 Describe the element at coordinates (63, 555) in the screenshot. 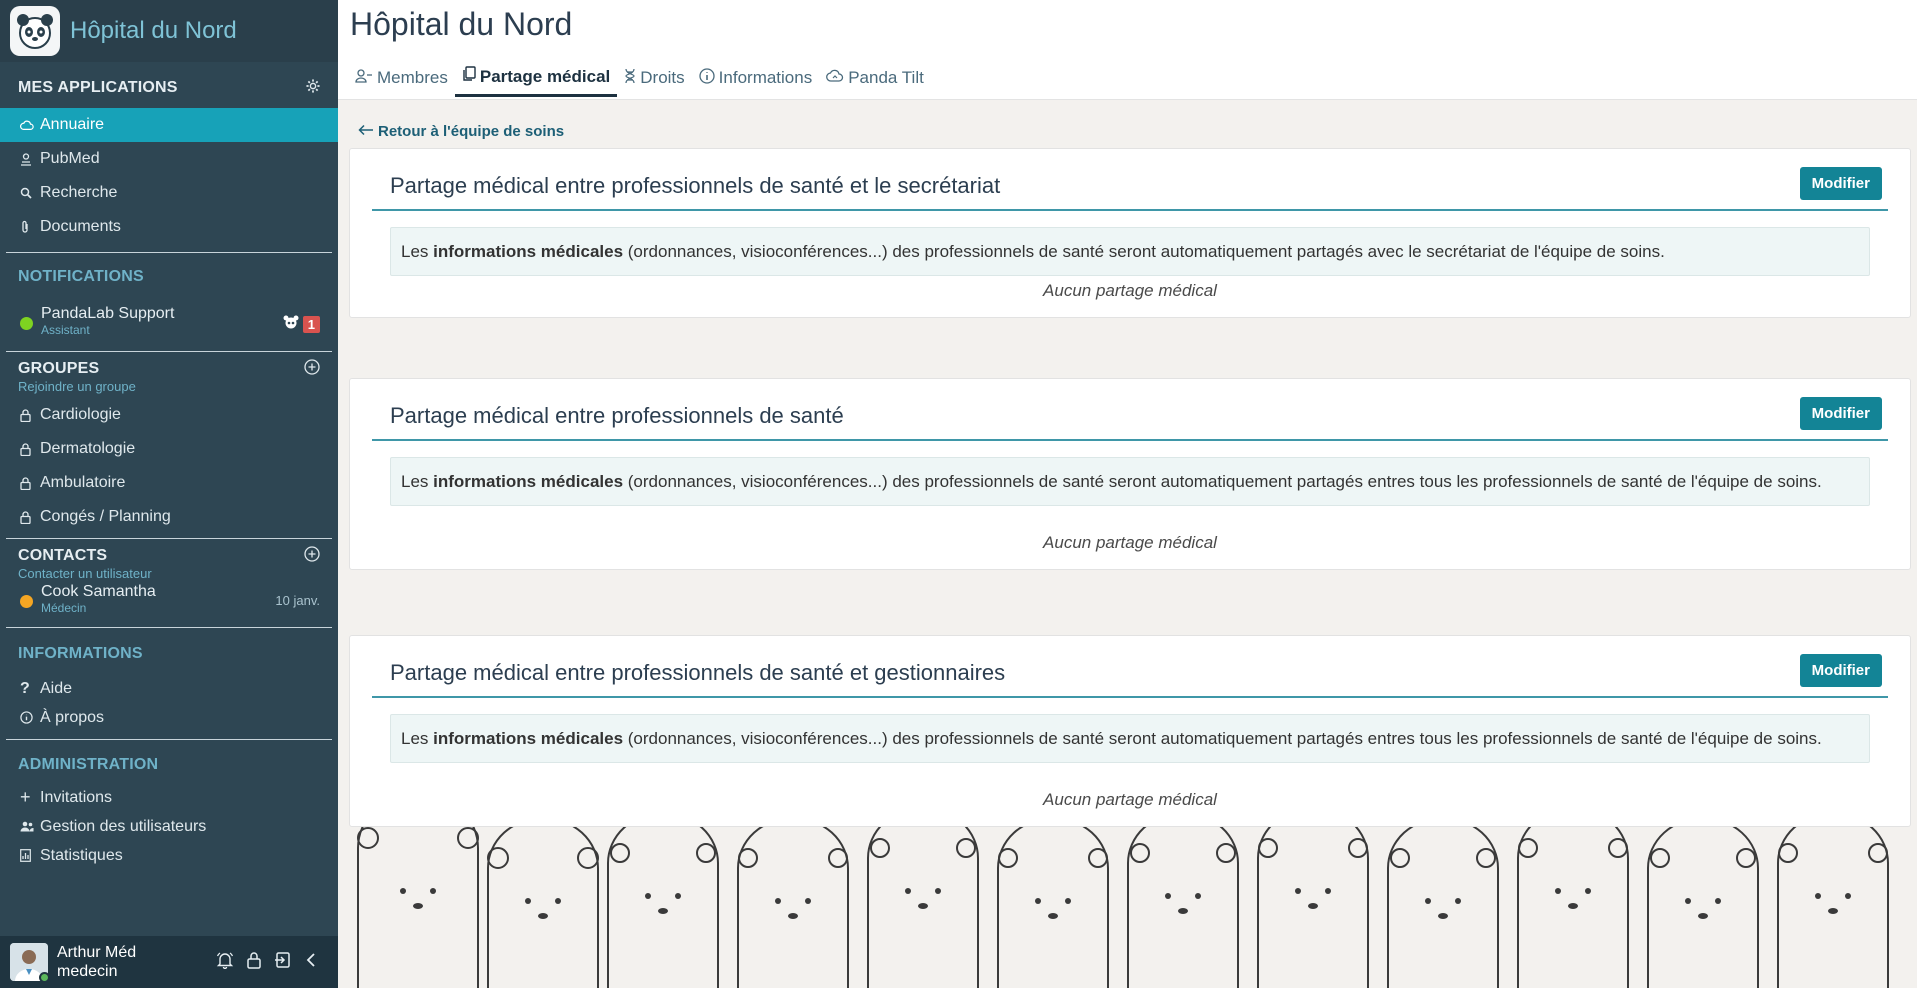

I see `contacts-title: CONTACTS` at that location.